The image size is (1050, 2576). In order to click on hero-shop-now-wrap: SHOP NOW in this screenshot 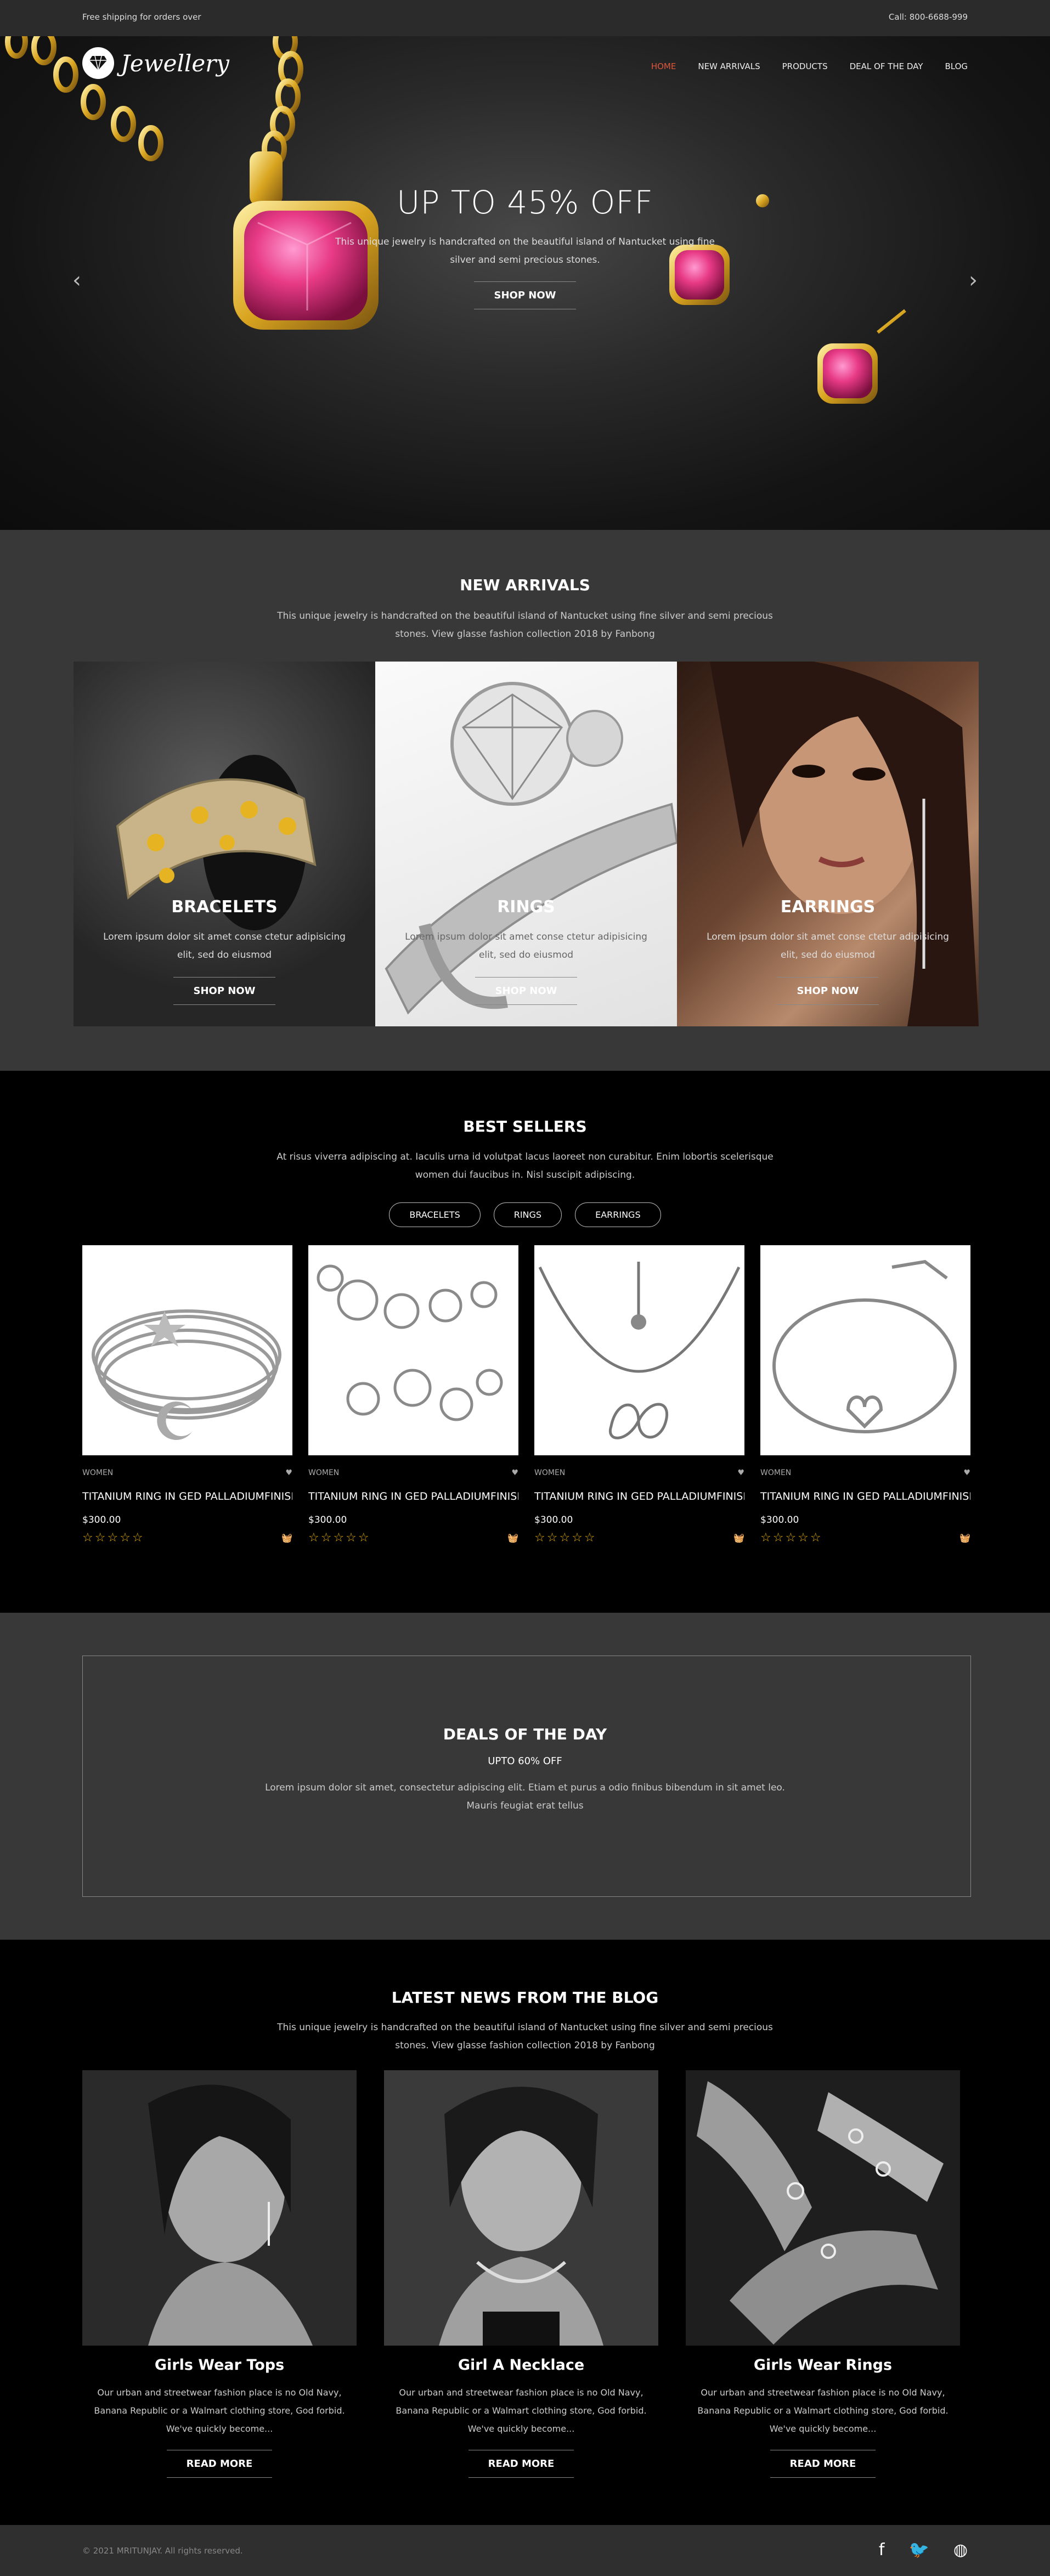, I will do `click(525, 295)`.